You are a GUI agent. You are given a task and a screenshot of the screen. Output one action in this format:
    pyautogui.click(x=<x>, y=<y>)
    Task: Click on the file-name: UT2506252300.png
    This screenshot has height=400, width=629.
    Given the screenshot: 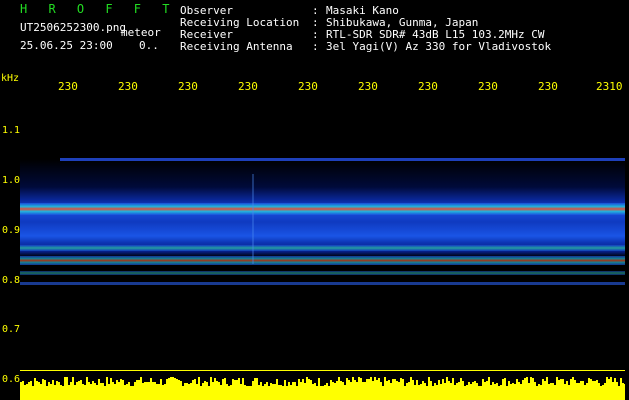 What is the action you would take?
    pyautogui.click(x=73, y=27)
    